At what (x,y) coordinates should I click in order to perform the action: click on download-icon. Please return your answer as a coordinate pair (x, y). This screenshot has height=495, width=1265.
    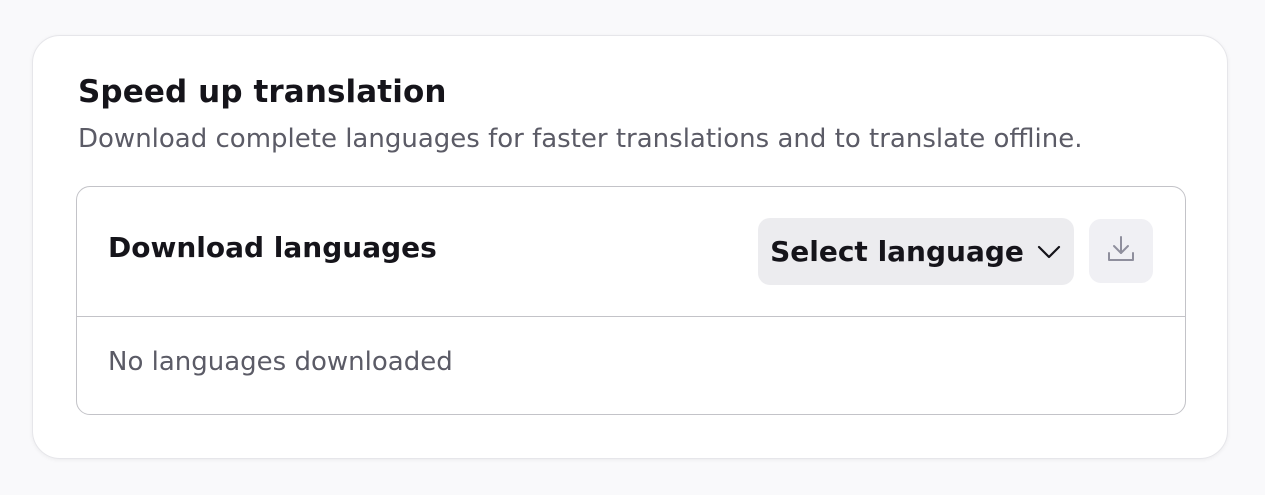
    Looking at the image, I should click on (1121, 251).